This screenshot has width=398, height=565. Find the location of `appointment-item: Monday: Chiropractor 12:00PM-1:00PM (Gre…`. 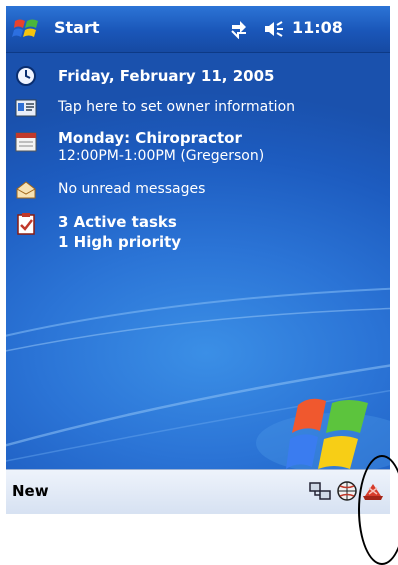

appointment-item: Monday: Chiropractor 12:00PM-1:00PM (Gre… is located at coordinates (198, 148).